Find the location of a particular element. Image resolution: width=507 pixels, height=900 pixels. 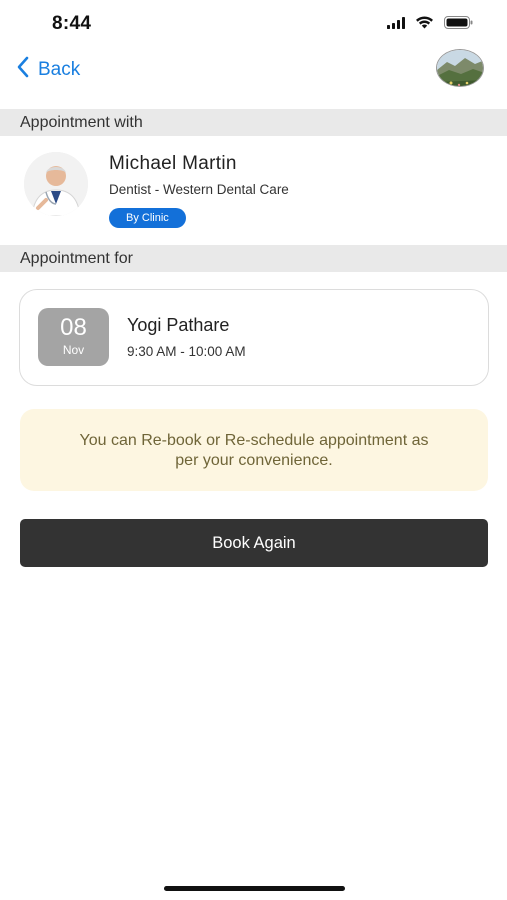

appointment-time: 9:30 AM - 10:00 AM is located at coordinates (186, 351).